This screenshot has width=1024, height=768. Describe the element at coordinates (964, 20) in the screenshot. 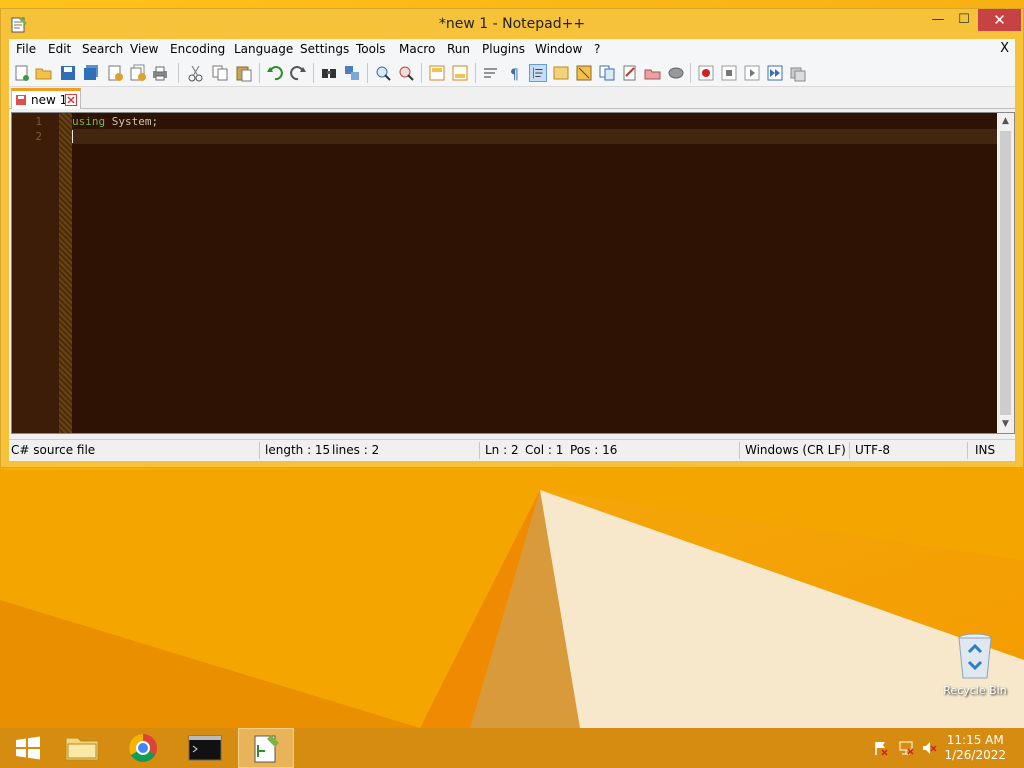

I see `maximize-button: ☐` at that location.